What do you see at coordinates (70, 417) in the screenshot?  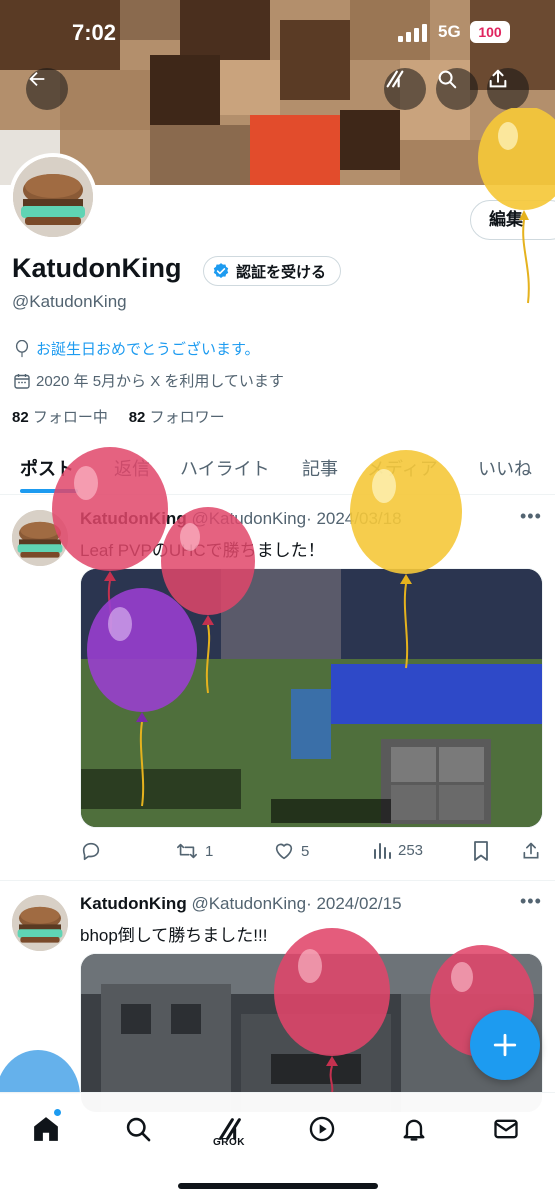 I see `following-label: フォロー中` at bounding box center [70, 417].